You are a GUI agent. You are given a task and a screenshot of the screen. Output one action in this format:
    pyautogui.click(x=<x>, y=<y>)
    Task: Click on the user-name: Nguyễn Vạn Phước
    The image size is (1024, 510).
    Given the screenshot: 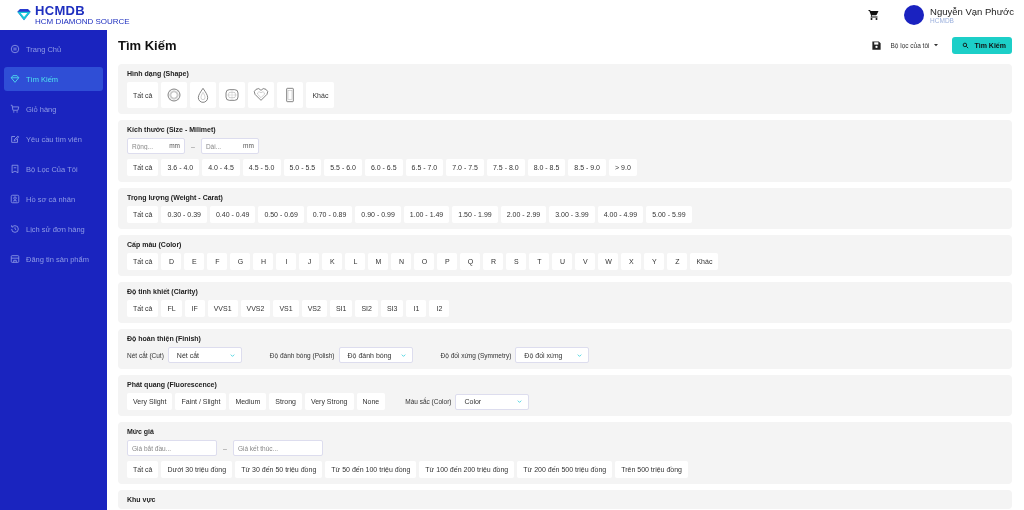 What is the action you would take?
    pyautogui.click(x=972, y=11)
    